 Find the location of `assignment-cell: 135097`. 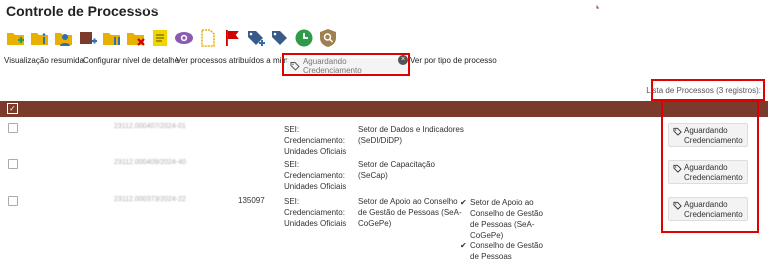

assignment-cell: 135097 is located at coordinates (251, 200).